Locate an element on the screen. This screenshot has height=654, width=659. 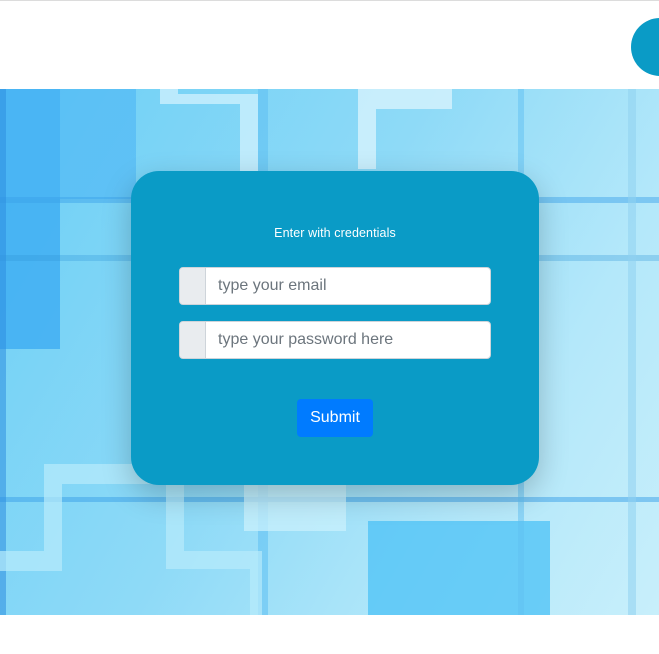
email-field is located at coordinates (335, 286).